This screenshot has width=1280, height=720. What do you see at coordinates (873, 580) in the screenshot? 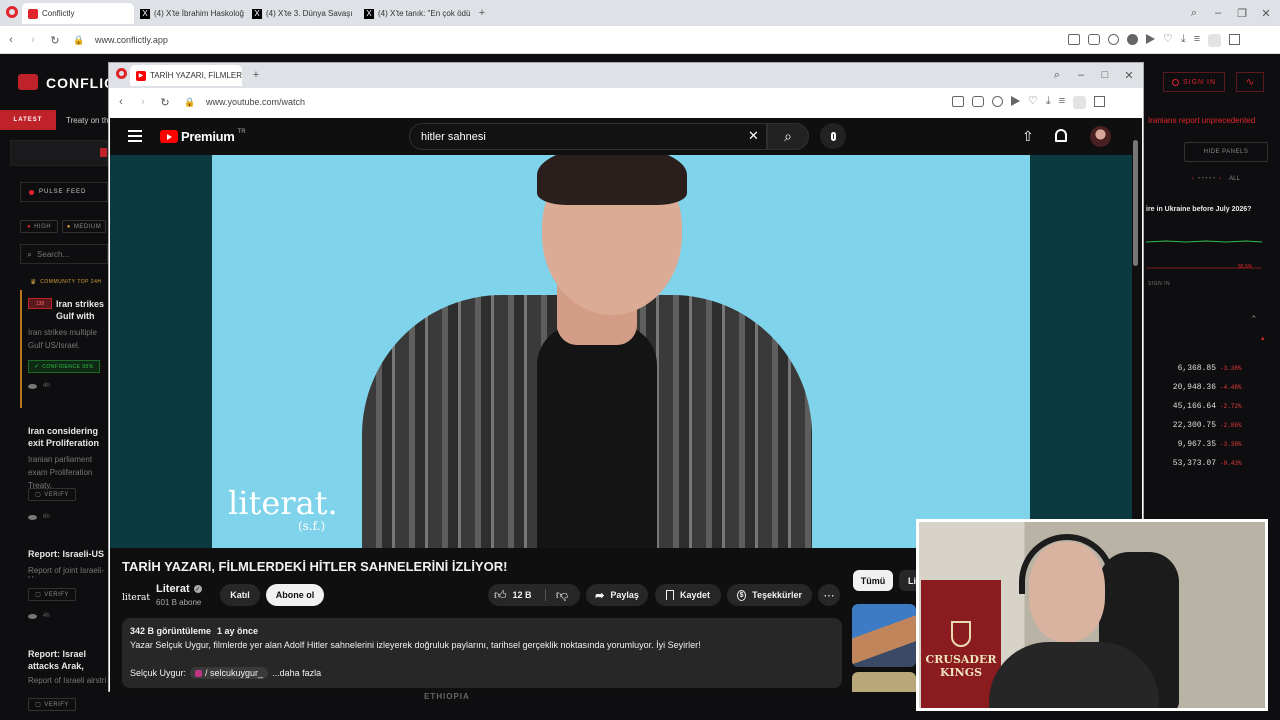
I see `chip-all: Tümü` at bounding box center [873, 580].